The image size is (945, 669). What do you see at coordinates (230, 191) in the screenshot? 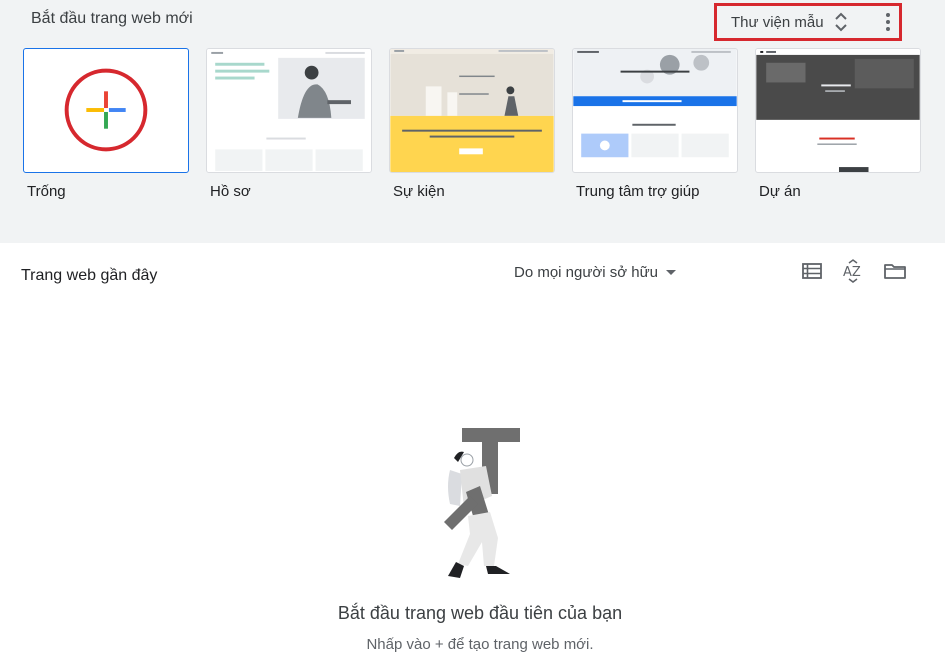
I see `template-name-profile: Hồ sơ` at bounding box center [230, 191].